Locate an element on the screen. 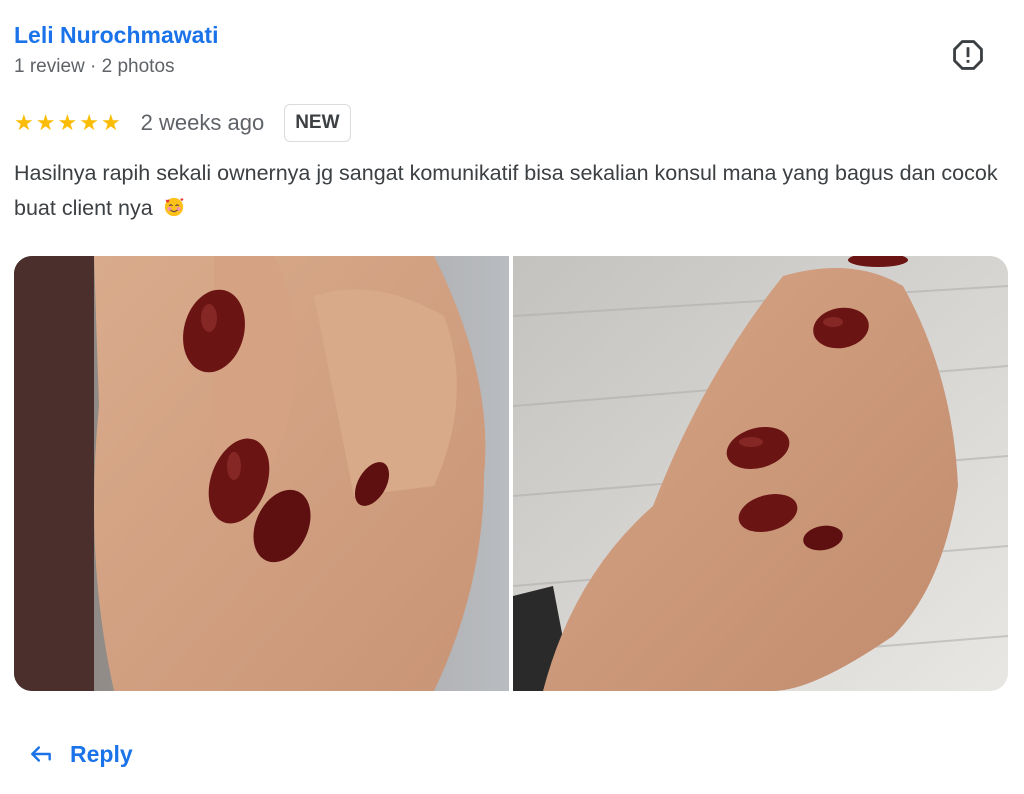  reply-button: Reply is located at coordinates (80, 754).